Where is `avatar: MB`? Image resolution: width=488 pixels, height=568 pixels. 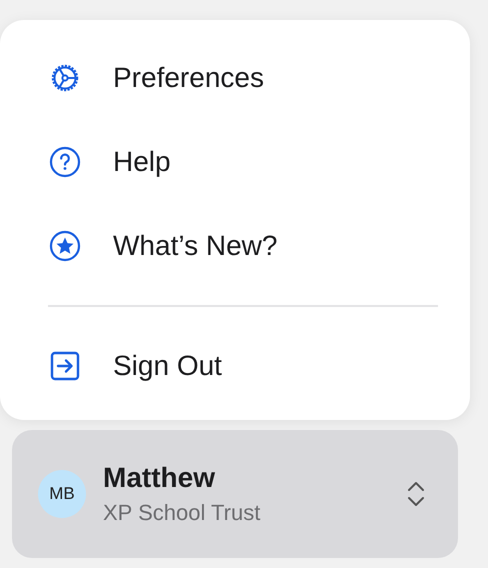 avatar: MB is located at coordinates (62, 494).